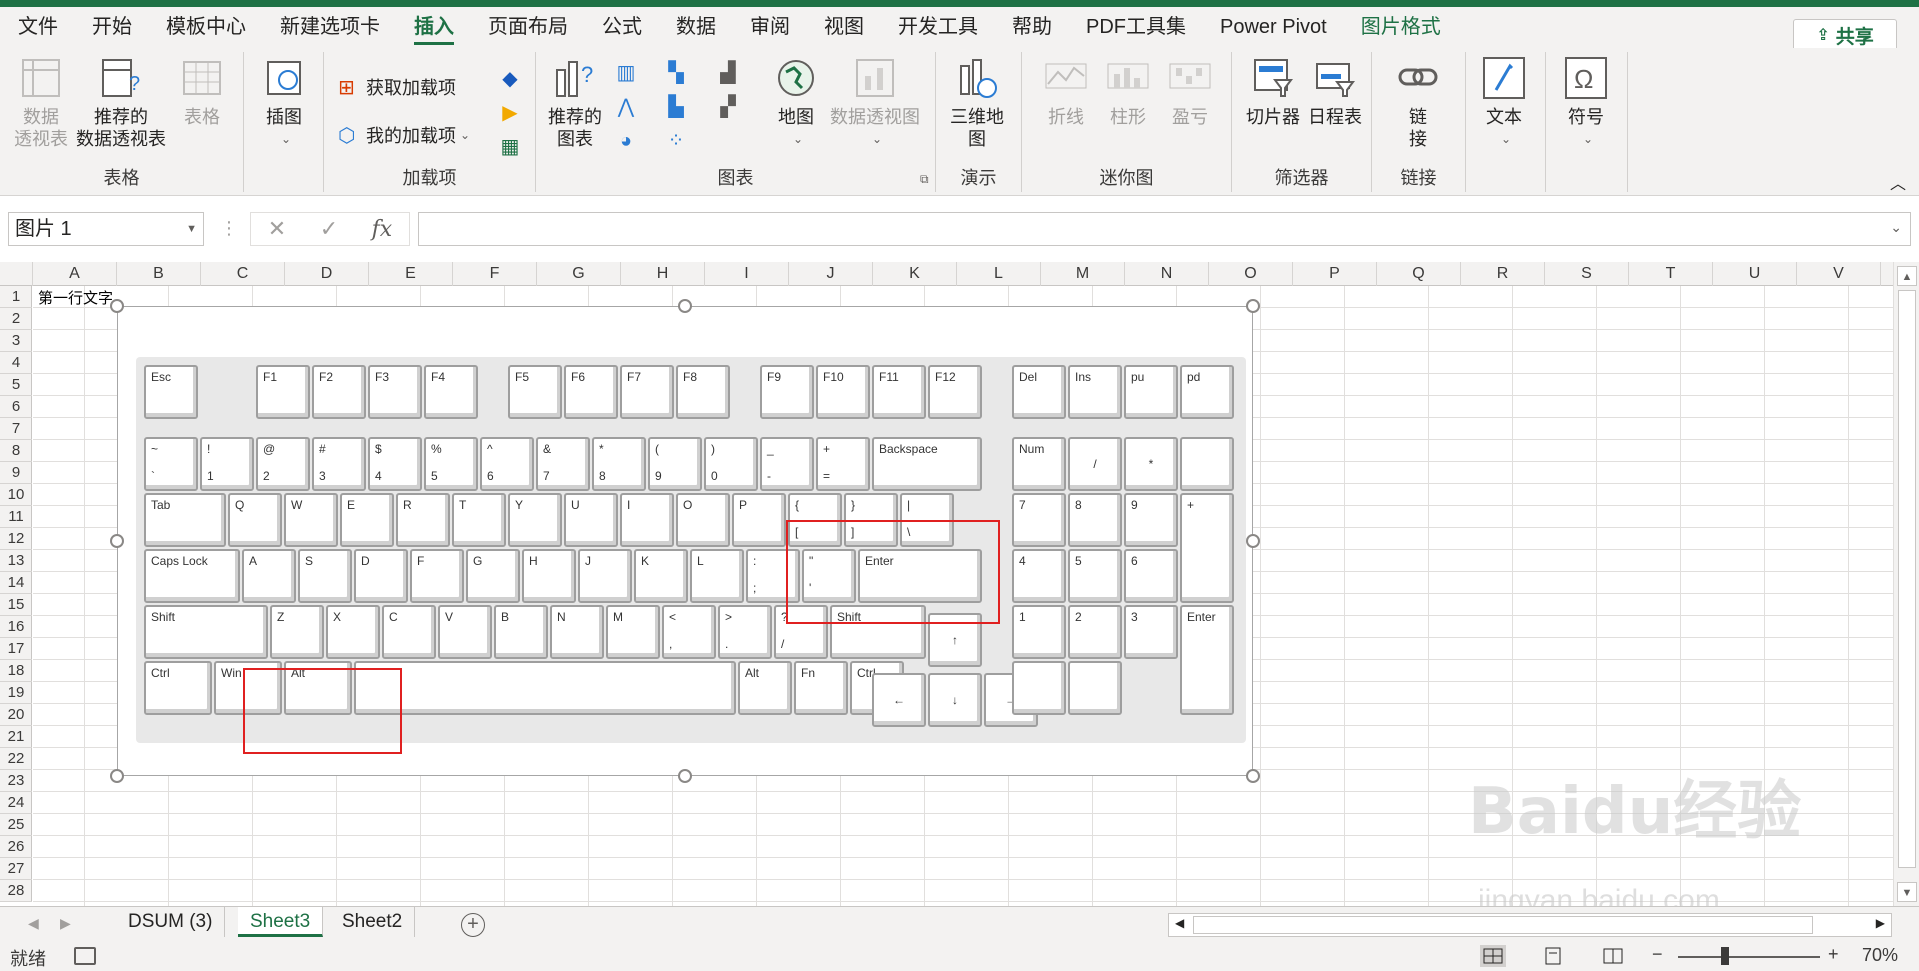 Image resolution: width=1919 pixels, height=971 pixels. I want to click on scroll-down-icon: ▼, so click(1907, 892).